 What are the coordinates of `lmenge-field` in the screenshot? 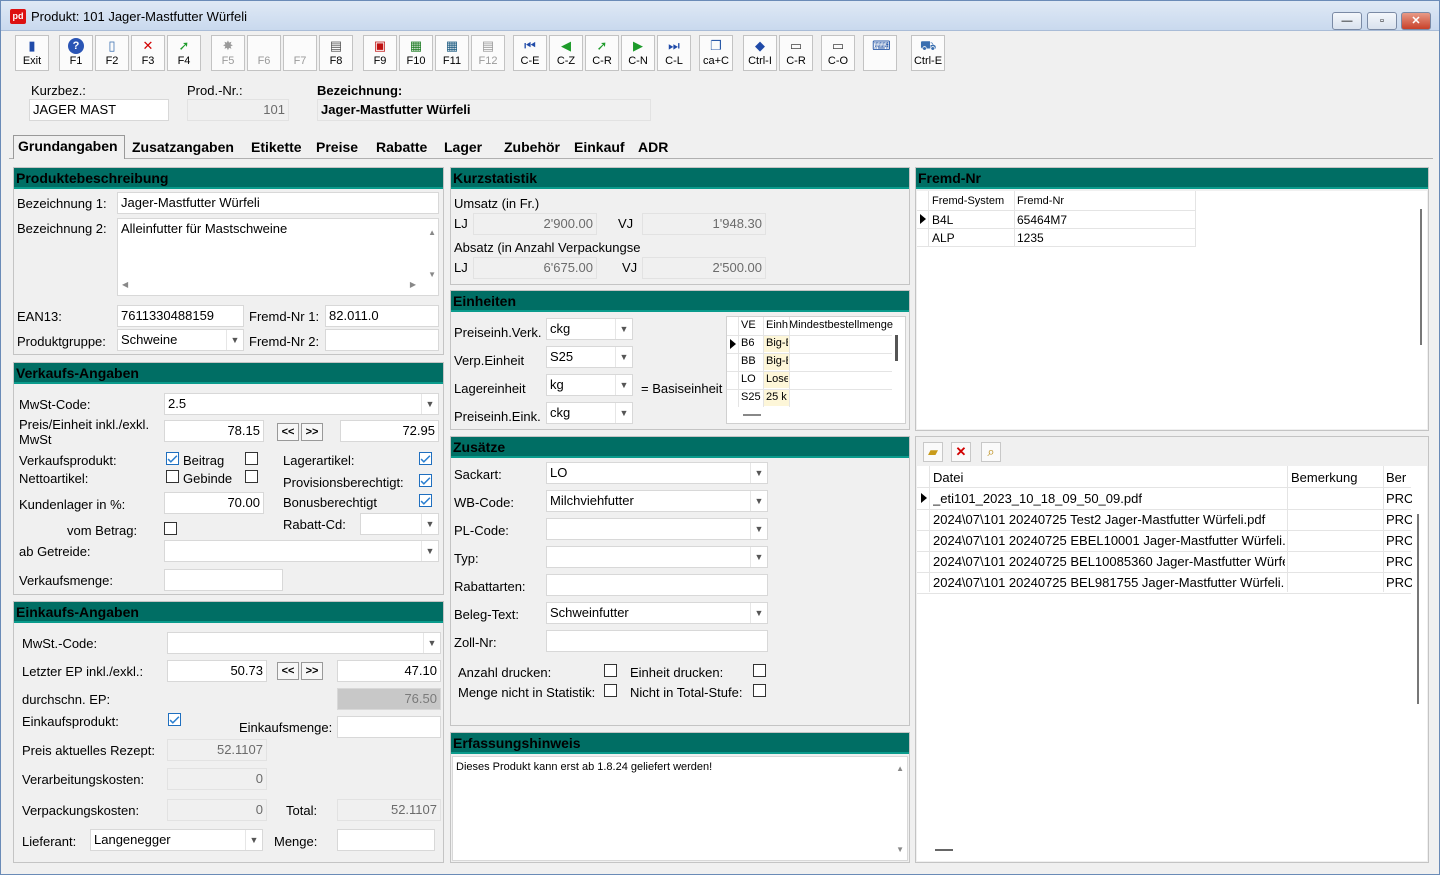 It's located at (386, 840).